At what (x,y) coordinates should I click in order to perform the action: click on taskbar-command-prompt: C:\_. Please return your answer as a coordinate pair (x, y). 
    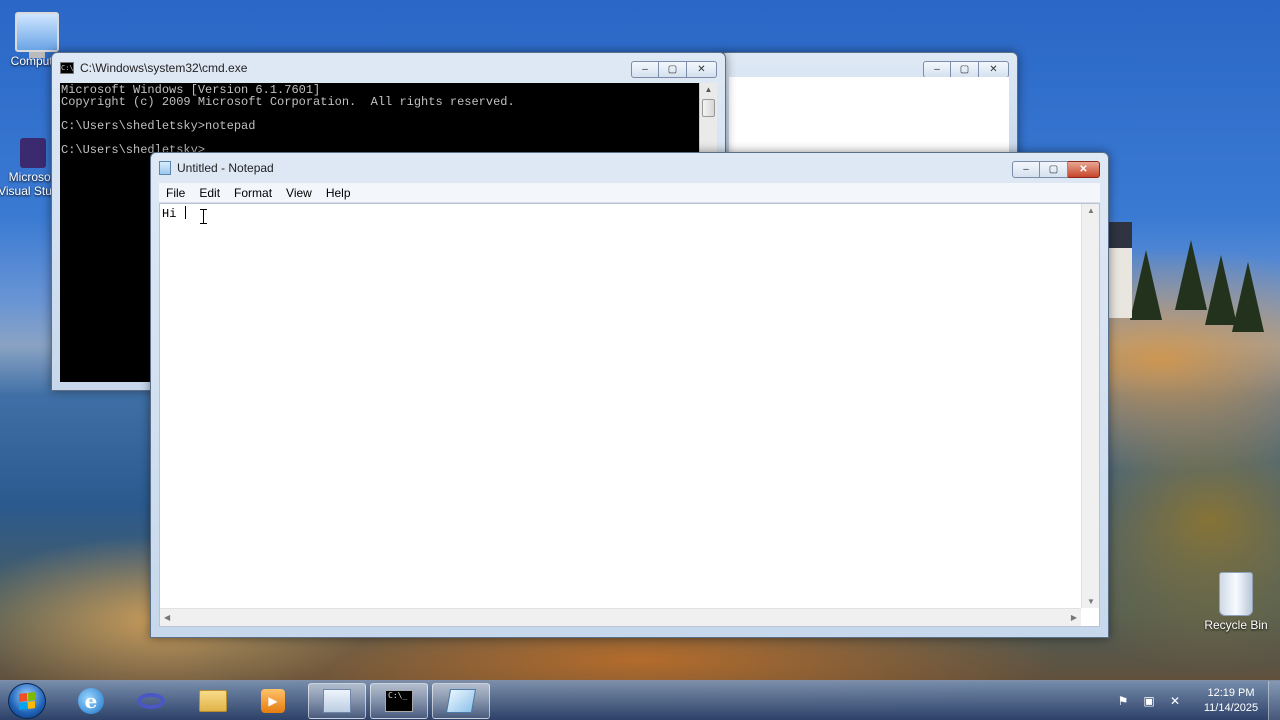
    Looking at the image, I should click on (399, 701).